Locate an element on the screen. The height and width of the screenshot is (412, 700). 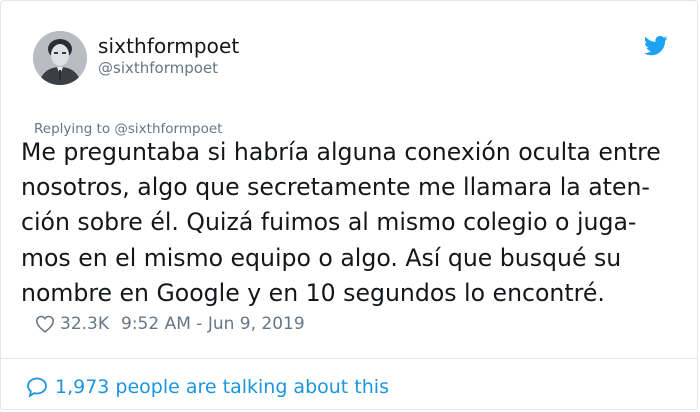
tweet-meta: 32.3K 9:52 AM - Jun 9, 2019 is located at coordinates (169, 324).